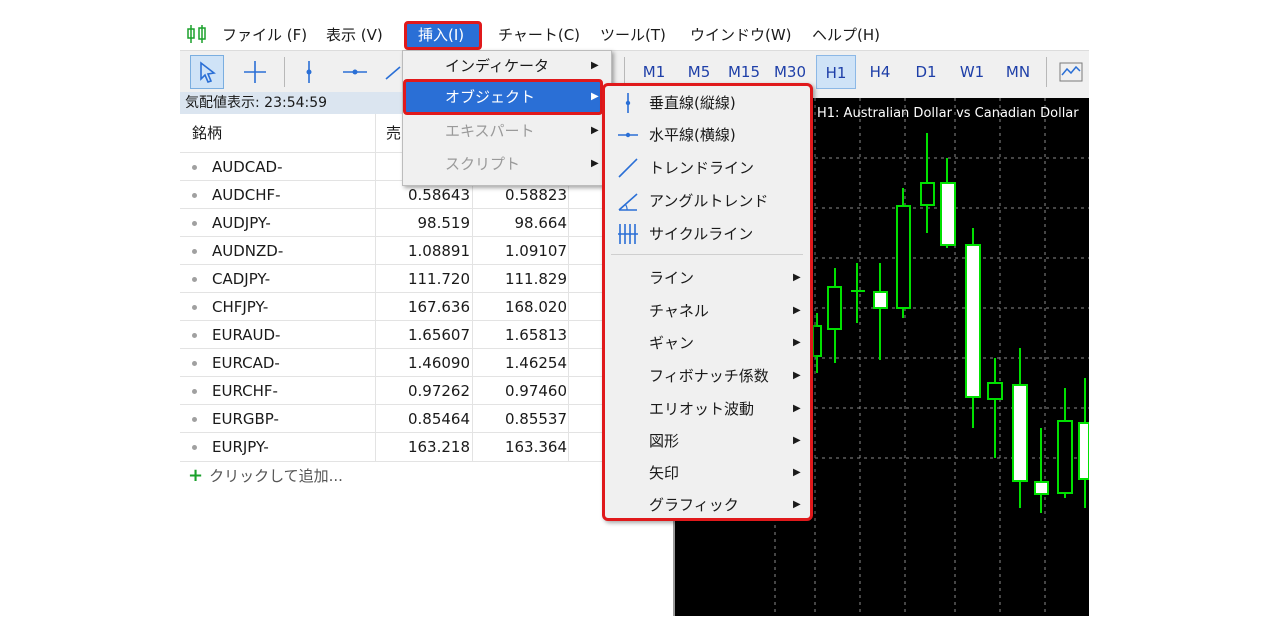 The height and width of the screenshot is (640, 1266). I want to click on menu-help: ヘルプ(H), so click(846, 35).